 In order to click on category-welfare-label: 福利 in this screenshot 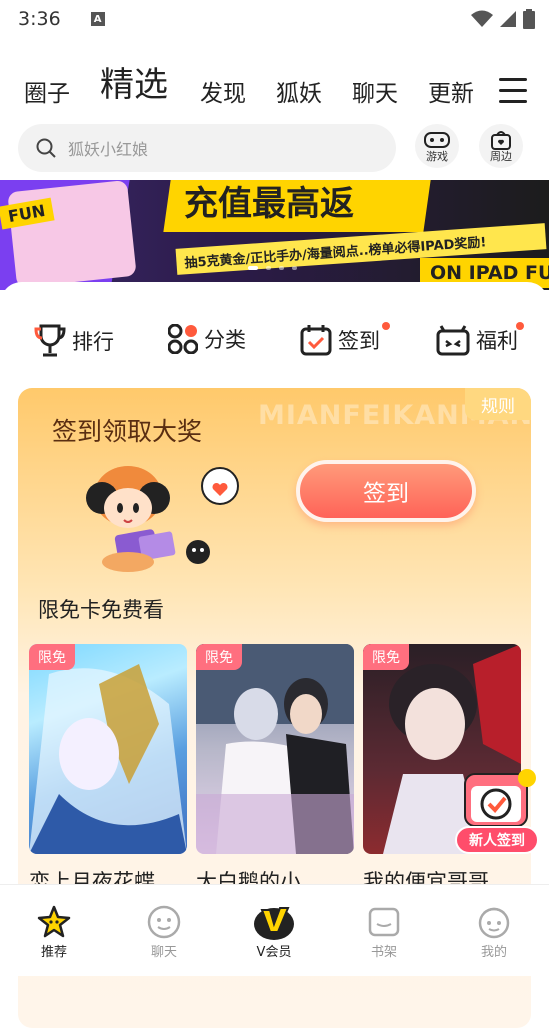, I will do `click(497, 341)`.